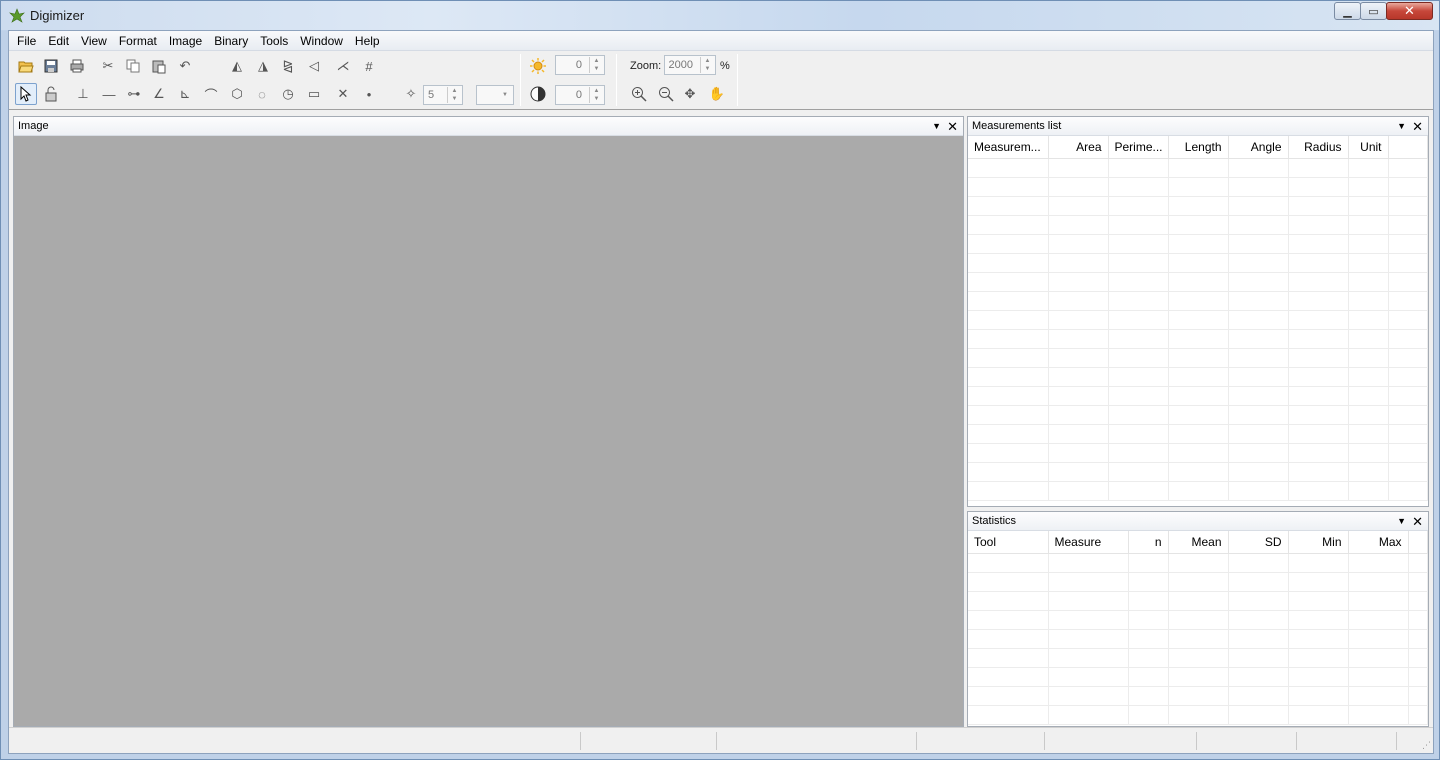 This screenshot has width=1440, height=760. Describe the element at coordinates (134, 94) in the screenshot. I see `multiline-tool-icon: ⊶` at that location.